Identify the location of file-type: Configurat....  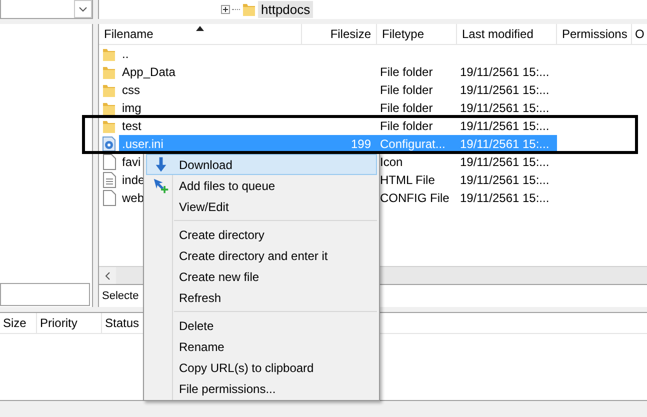
(413, 144).